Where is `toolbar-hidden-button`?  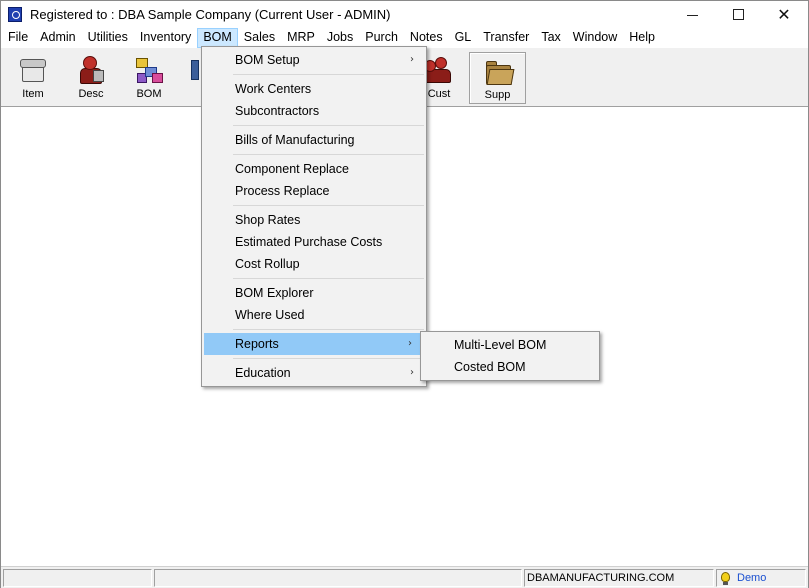 toolbar-hidden-button is located at coordinates (192, 78).